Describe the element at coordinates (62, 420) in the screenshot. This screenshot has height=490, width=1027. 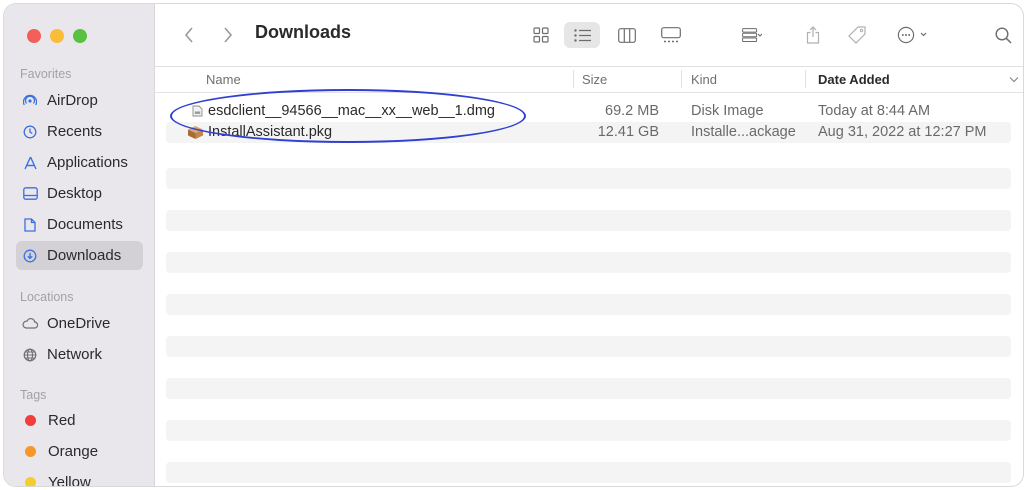
I see `sidebar-item-label: Red` at that location.